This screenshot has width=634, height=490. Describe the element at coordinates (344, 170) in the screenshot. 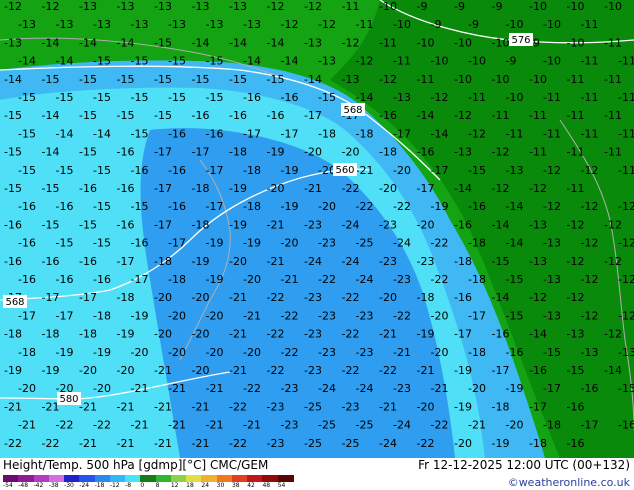

I see `svg-text: 560` at that location.